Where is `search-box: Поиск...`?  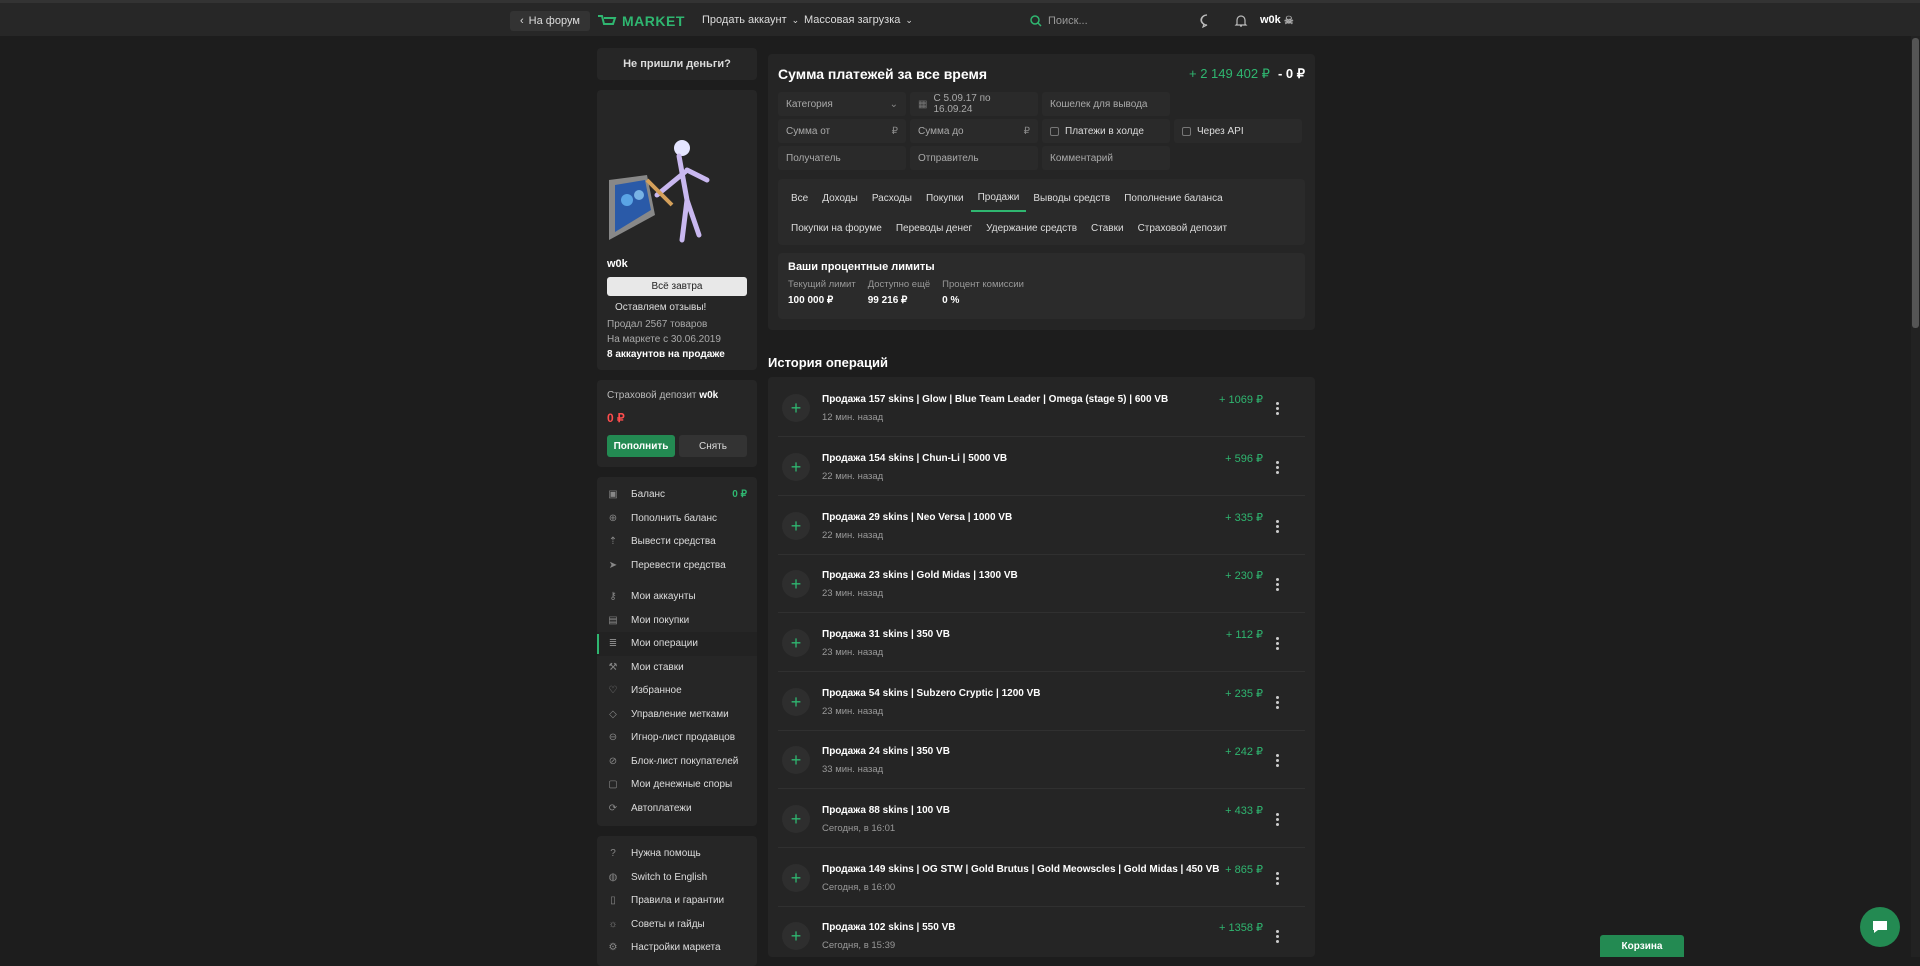
search-box: Поиск... is located at coordinates (1100, 21).